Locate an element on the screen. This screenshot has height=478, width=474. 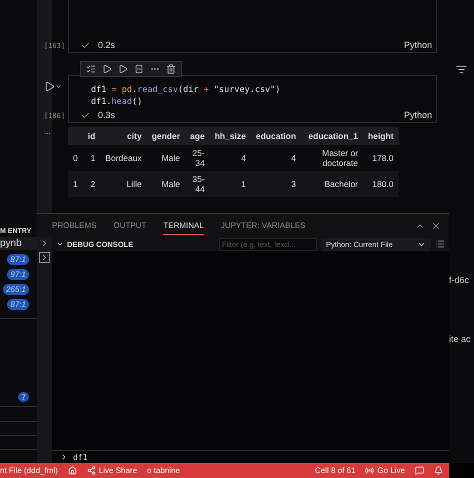
terminal-icon is located at coordinates (44, 257).